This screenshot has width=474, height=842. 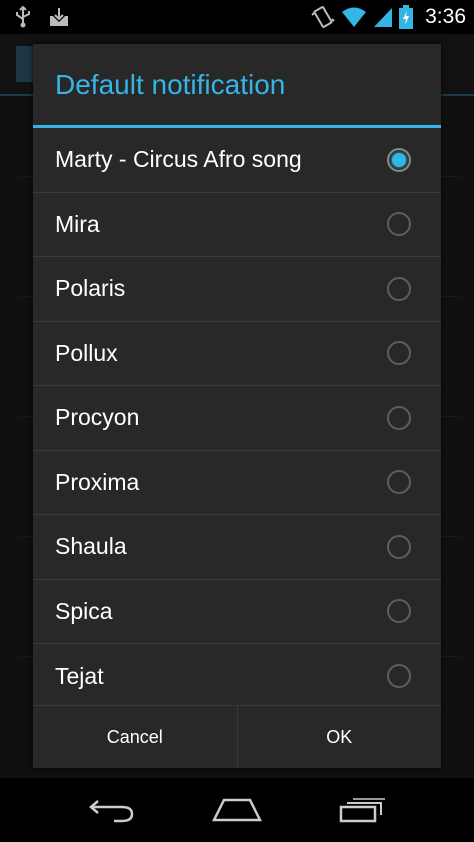 What do you see at coordinates (97, 417) in the screenshot?
I see `ringtone-label: Procyon` at bounding box center [97, 417].